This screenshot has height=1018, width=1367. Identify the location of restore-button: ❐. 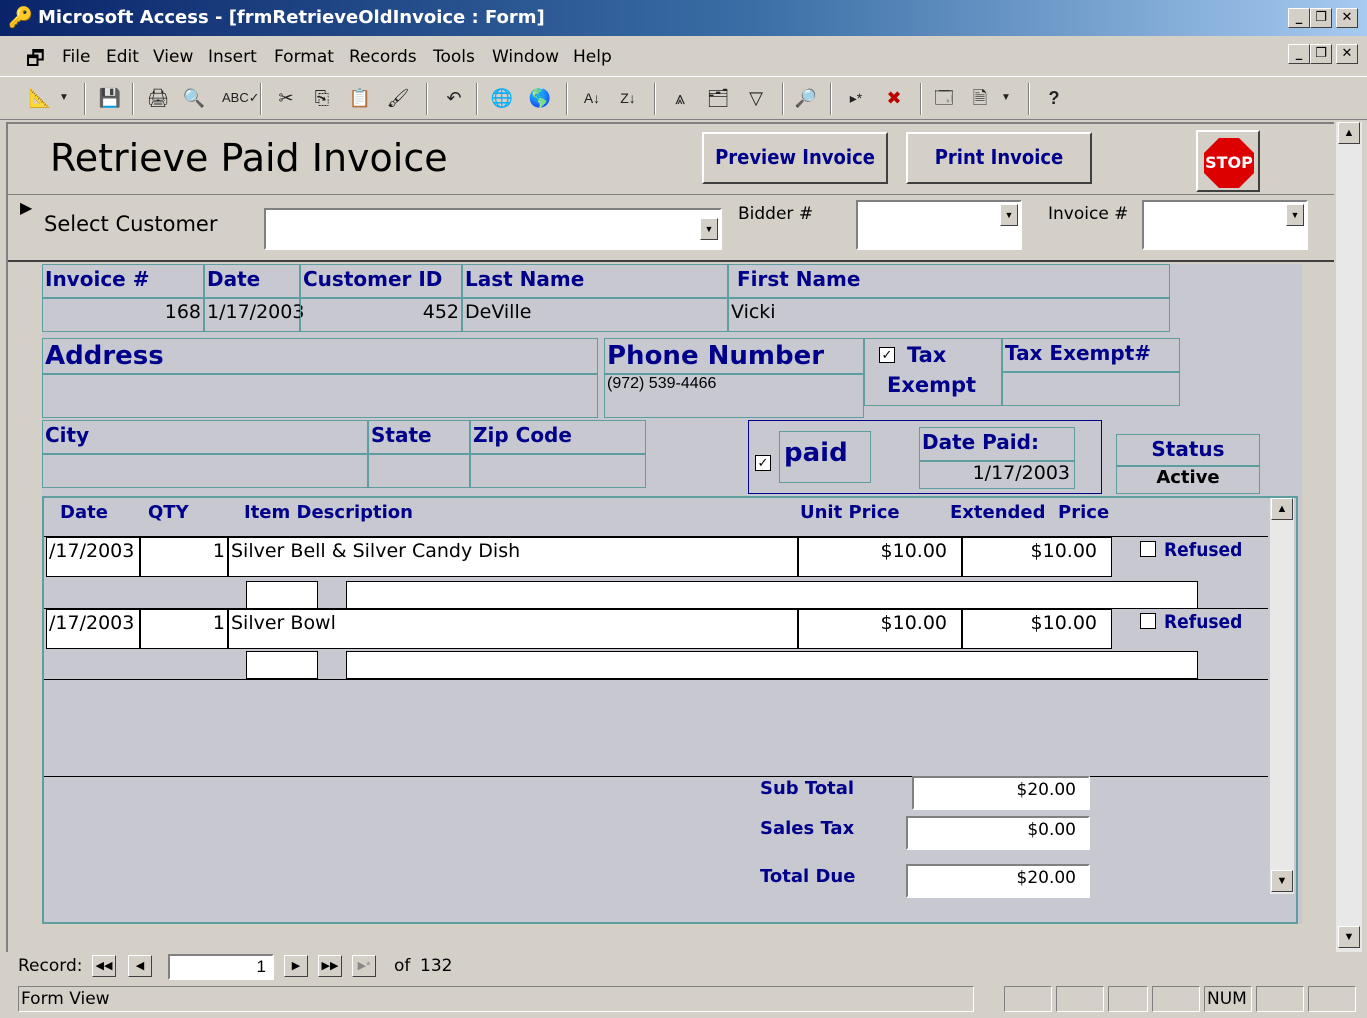
(1321, 18).